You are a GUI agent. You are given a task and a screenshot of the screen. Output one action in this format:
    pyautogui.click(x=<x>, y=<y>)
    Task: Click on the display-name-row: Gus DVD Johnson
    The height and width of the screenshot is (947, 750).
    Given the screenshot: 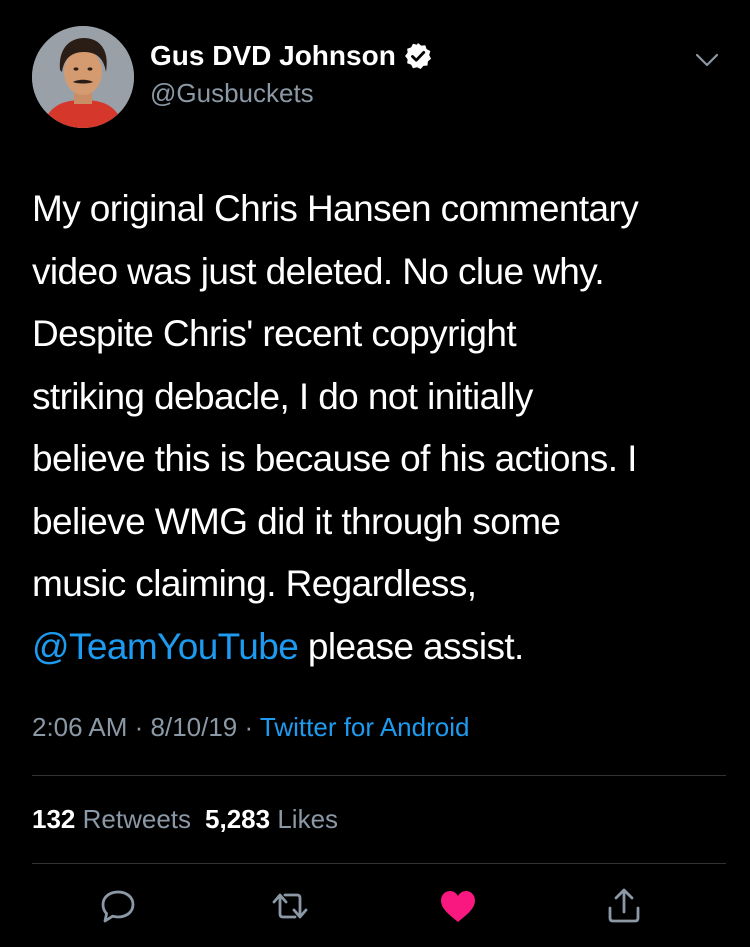 What is the action you would take?
    pyautogui.click(x=291, y=56)
    